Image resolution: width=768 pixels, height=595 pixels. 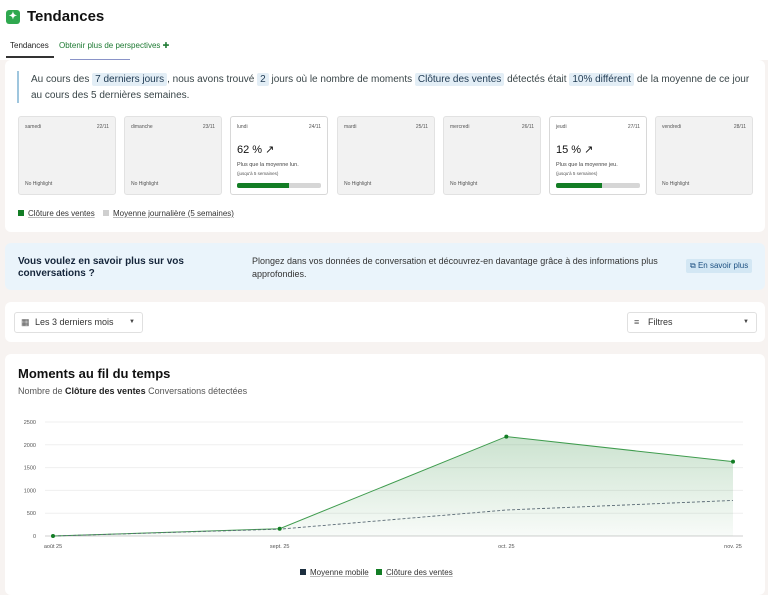 I want to click on summary-part: détectés était, so click(x=537, y=79).